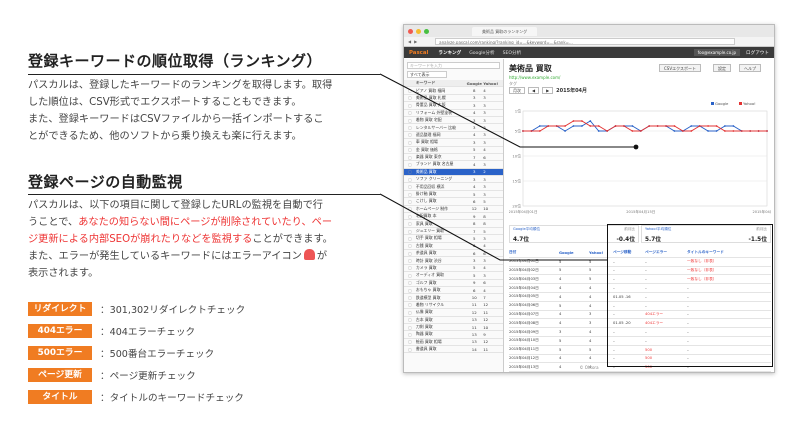 This screenshot has width=800, height=421. Describe the element at coordinates (453, 276) in the screenshot. I see `keyword-row: ▢ オーディオ 買取 5 3` at that location.